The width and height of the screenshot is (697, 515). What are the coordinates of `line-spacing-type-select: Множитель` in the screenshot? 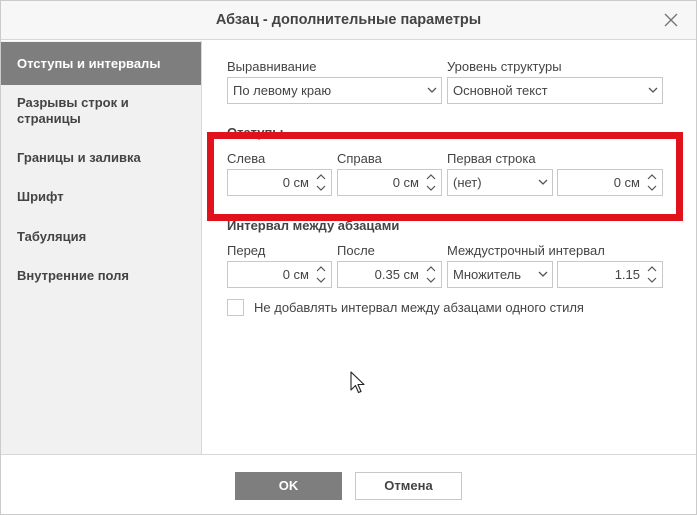 It's located at (500, 274).